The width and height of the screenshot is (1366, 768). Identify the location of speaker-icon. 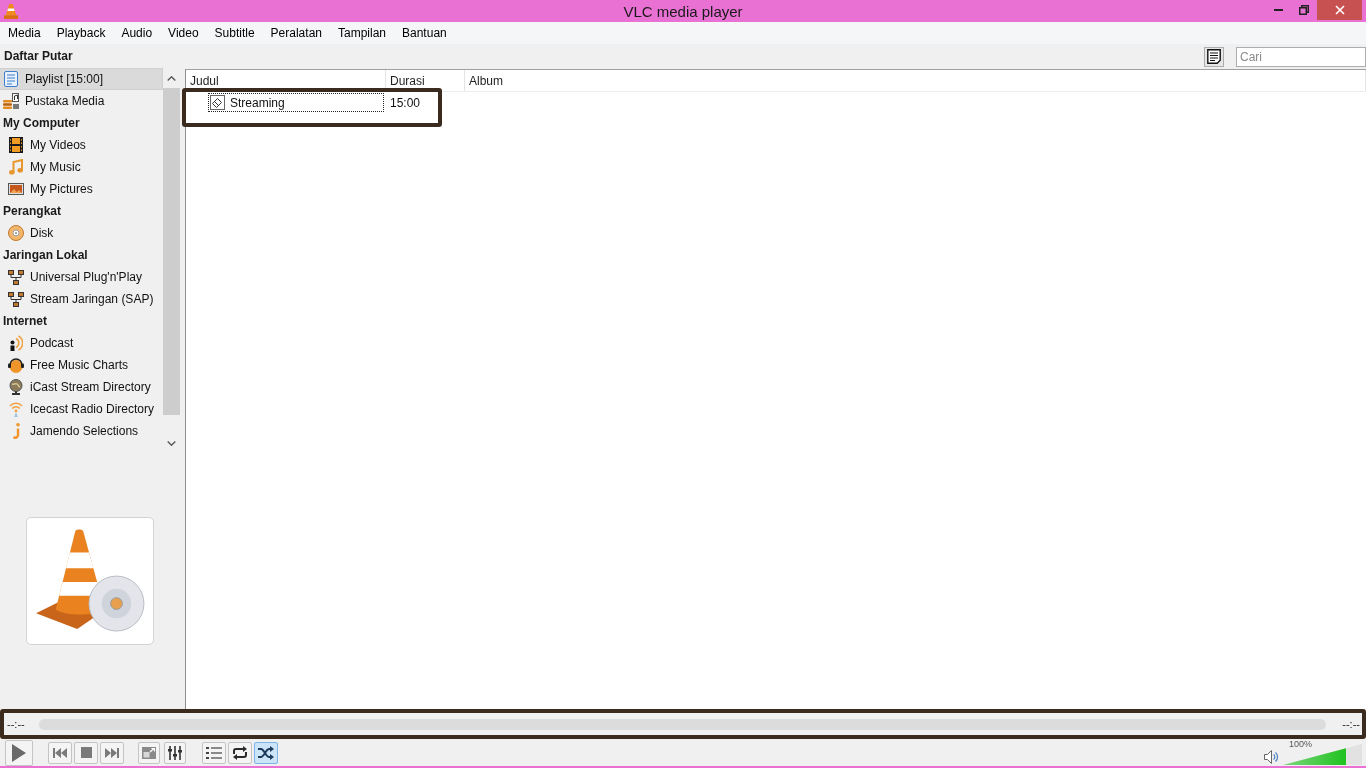
(1271, 756).